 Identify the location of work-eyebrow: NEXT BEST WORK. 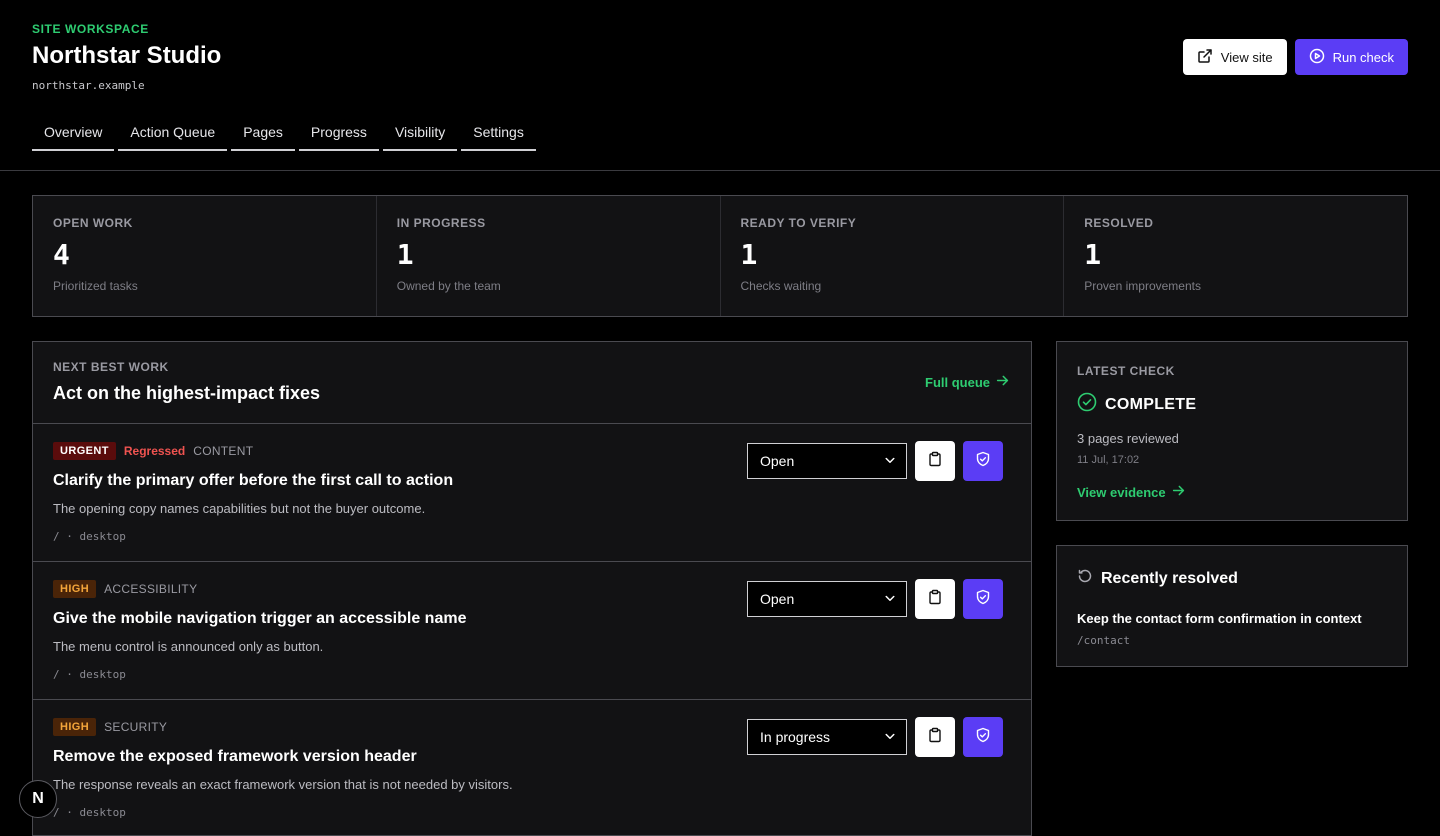
(111, 367).